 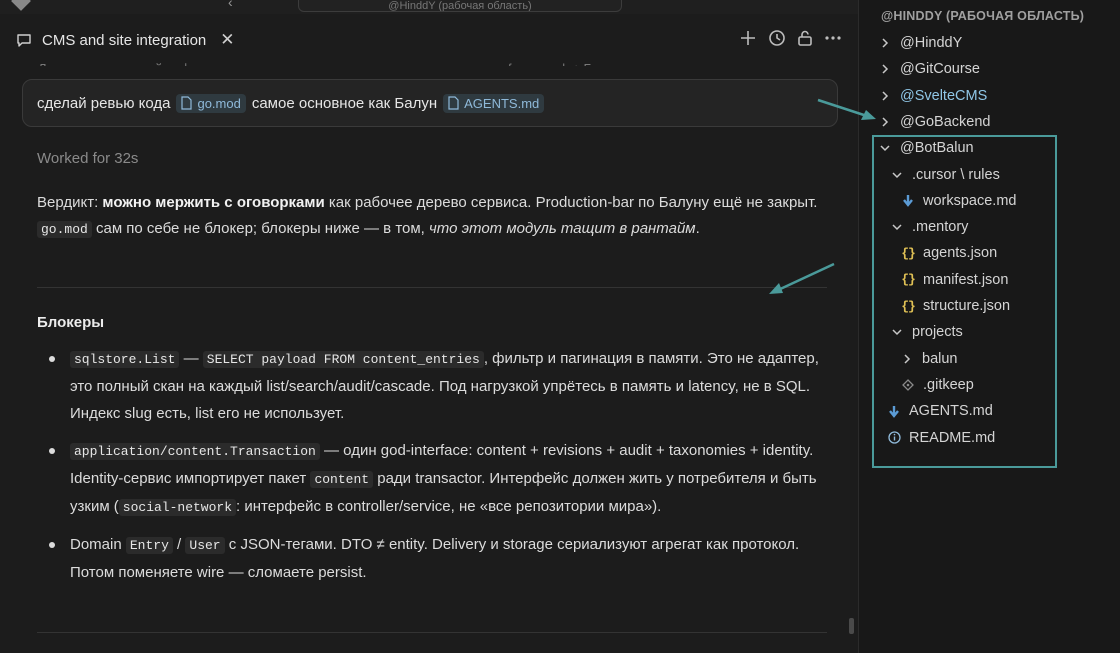 I want to click on tree-item-structure-json: {} structure.json, so click(x=955, y=306).